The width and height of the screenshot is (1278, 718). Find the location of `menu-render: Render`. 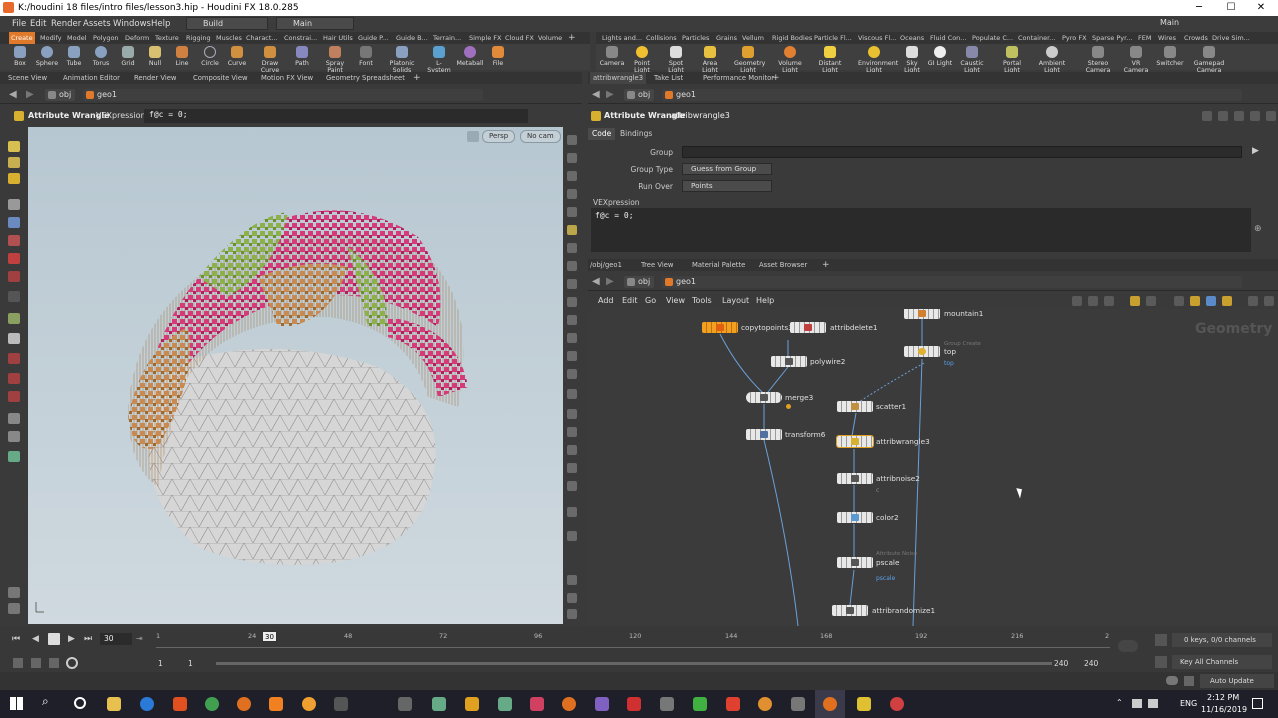

menu-render: Render is located at coordinates (66, 24).